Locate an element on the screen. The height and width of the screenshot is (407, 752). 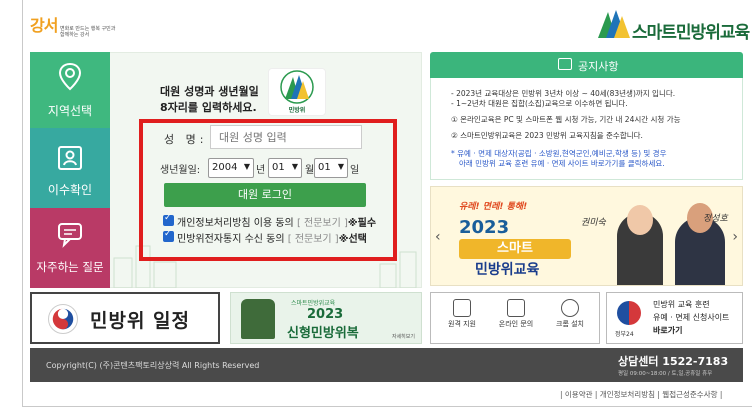
uniform-card: 스마트민방위교육 2023 신형민방위복 자세히보기 is located at coordinates (326, 318).